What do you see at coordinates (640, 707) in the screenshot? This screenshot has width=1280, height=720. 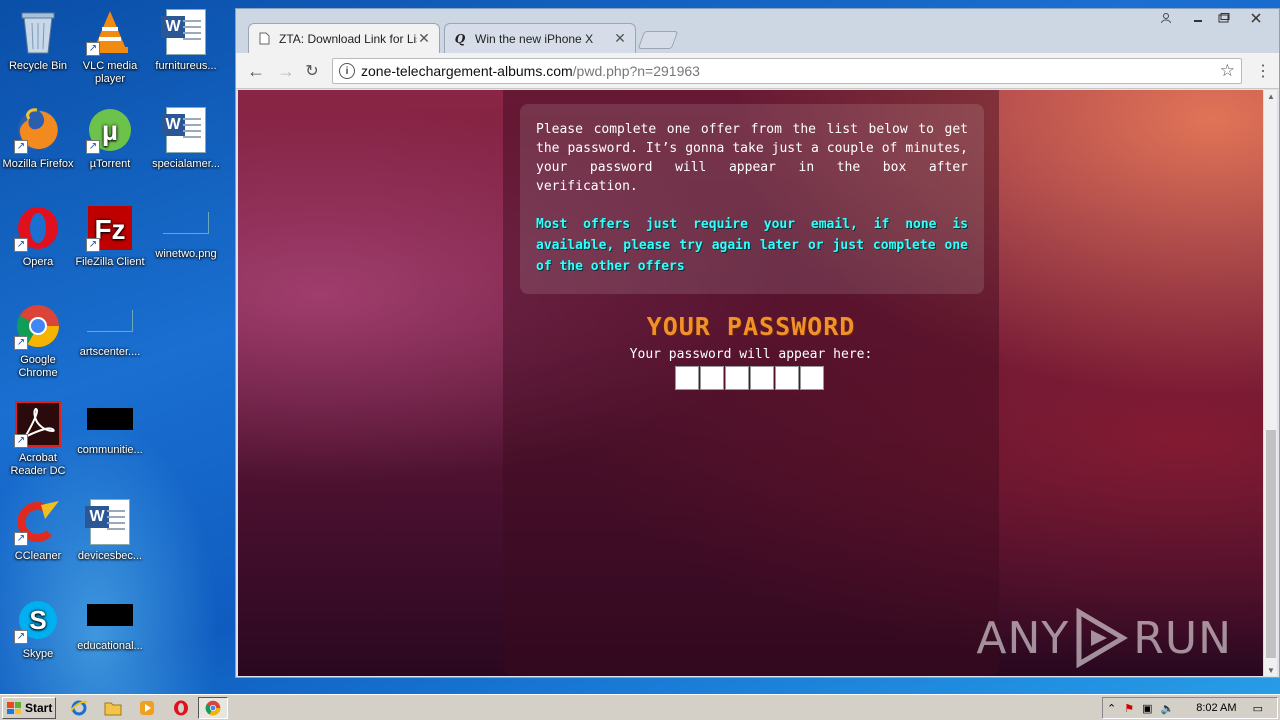 I see `taskbar: Start ⌃ ⚑ ▣ 🔈 8:02 AM ▭` at bounding box center [640, 707].